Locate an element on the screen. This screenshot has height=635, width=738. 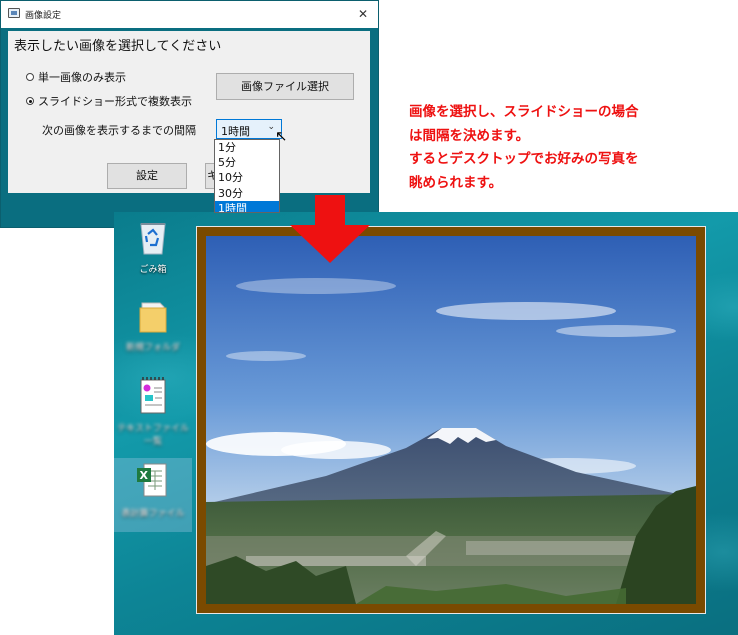
dropdown-option: 30分 is located at coordinates (247, 193).